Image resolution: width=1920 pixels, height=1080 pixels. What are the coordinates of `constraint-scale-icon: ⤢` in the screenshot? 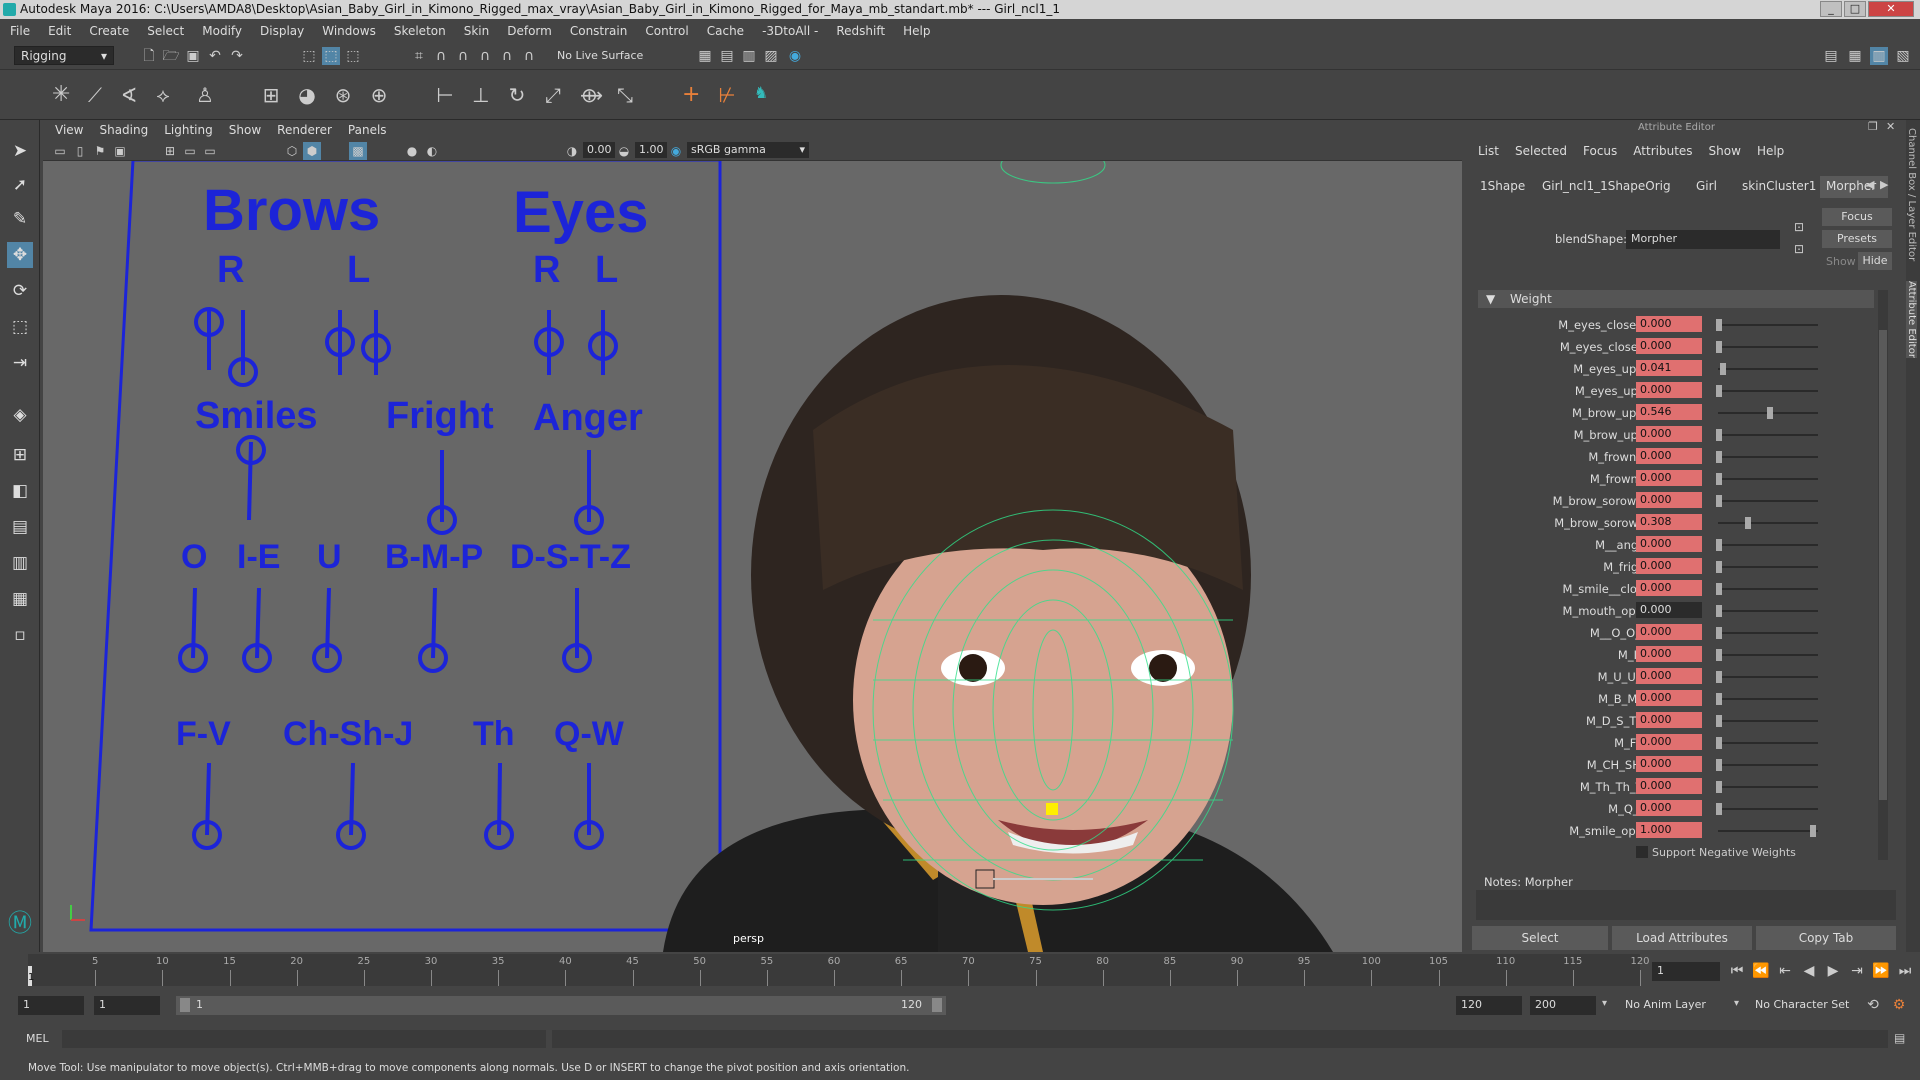 It's located at (553, 95).